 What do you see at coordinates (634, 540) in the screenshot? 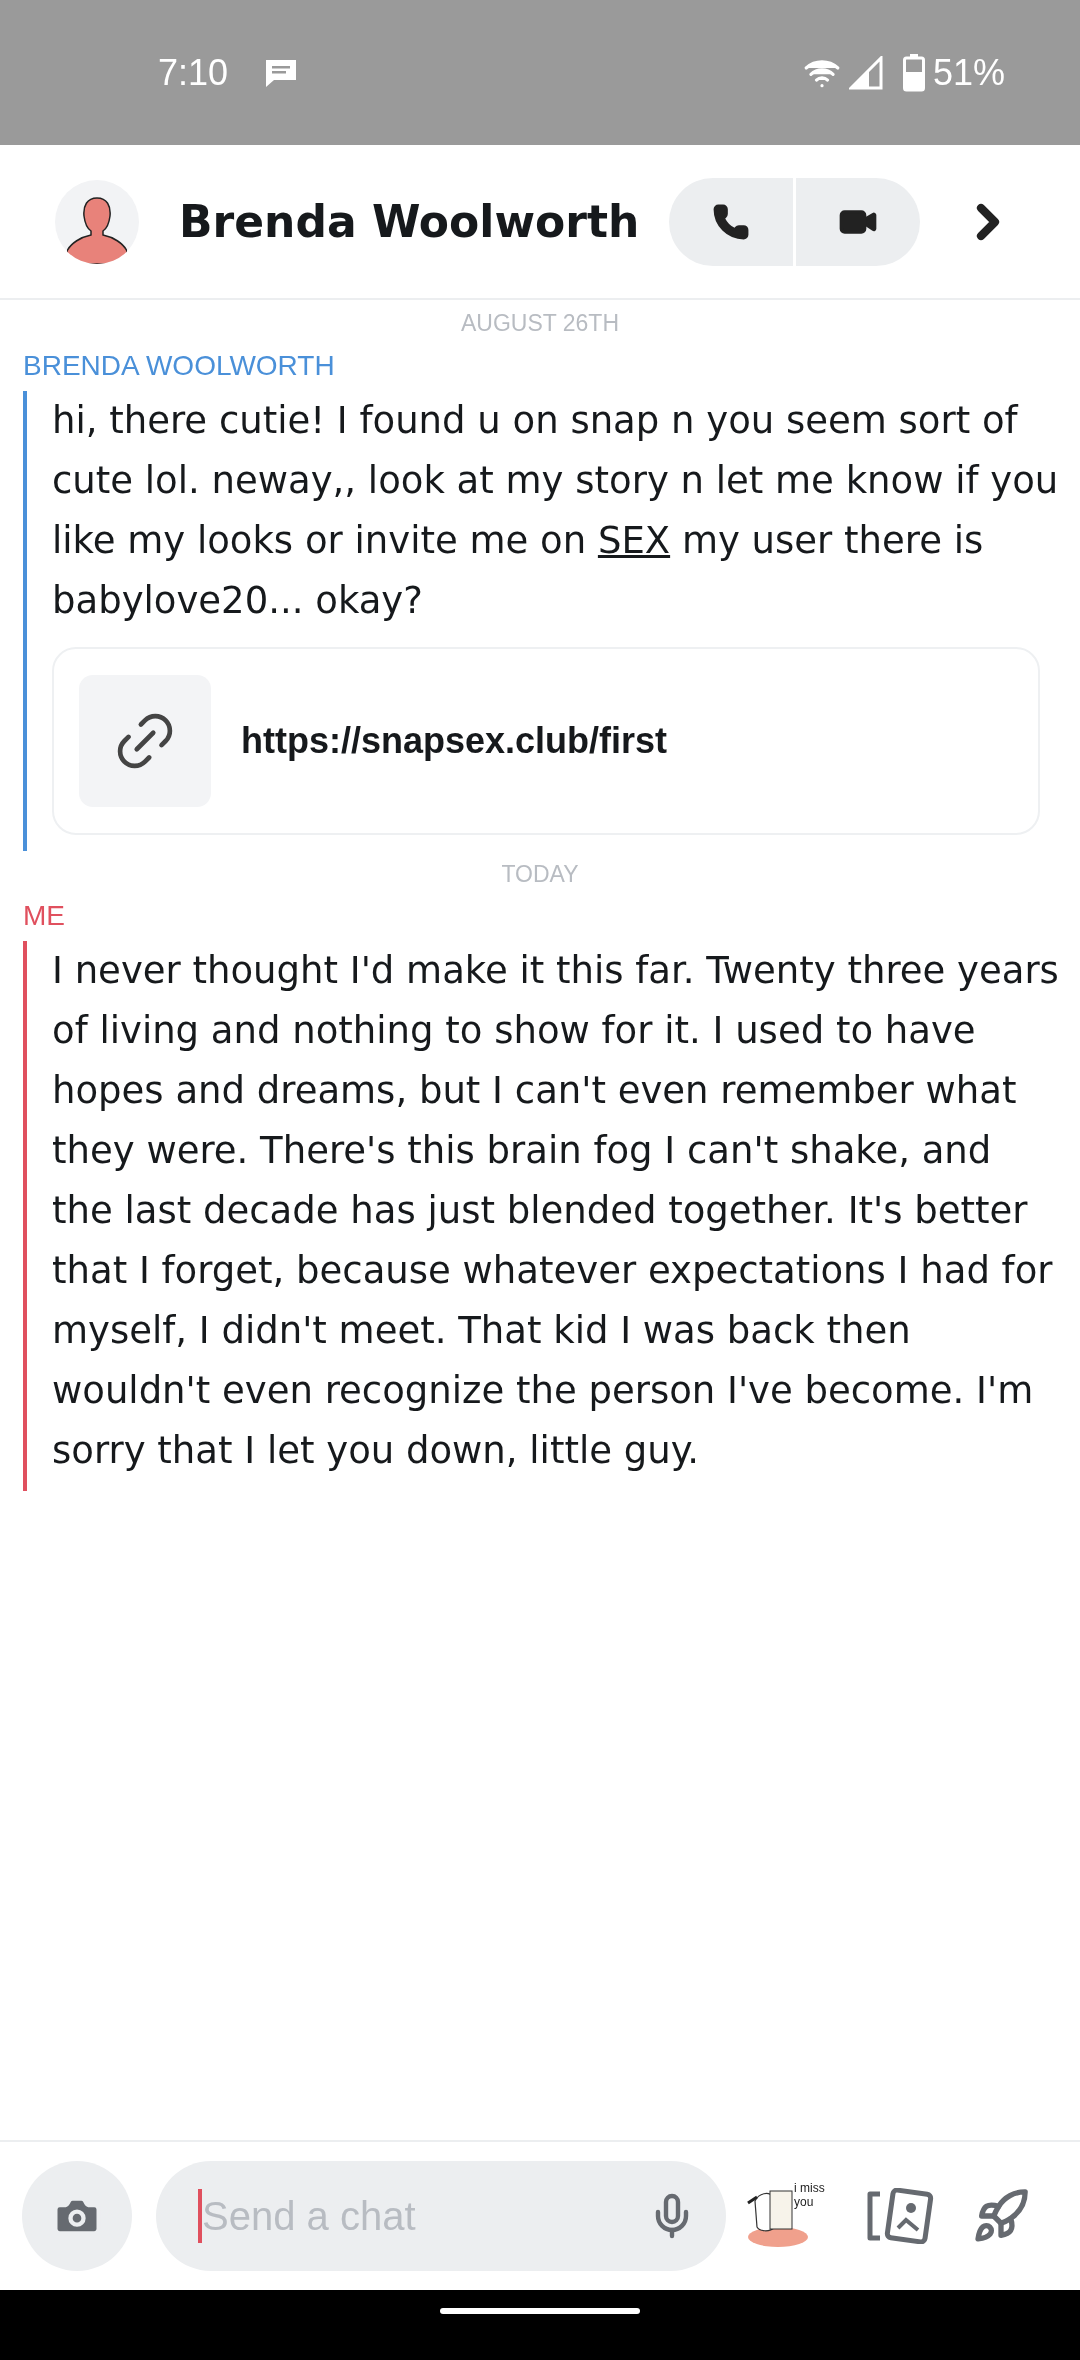
I see `message-link: SEX` at bounding box center [634, 540].